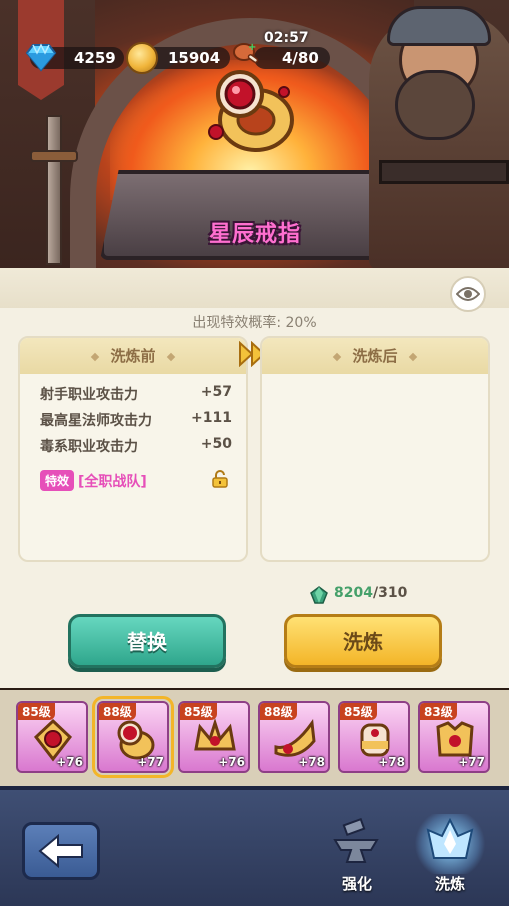  I want to click on before-refine-header: 洗炼前, so click(133, 356).